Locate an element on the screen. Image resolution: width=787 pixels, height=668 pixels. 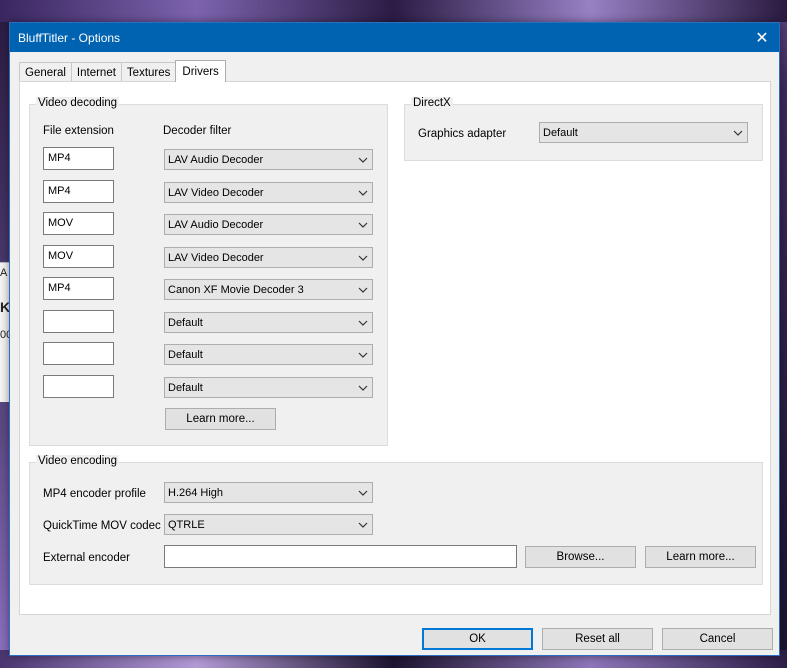
graphics-adapter-label: Graphics adapter is located at coordinates (462, 134).